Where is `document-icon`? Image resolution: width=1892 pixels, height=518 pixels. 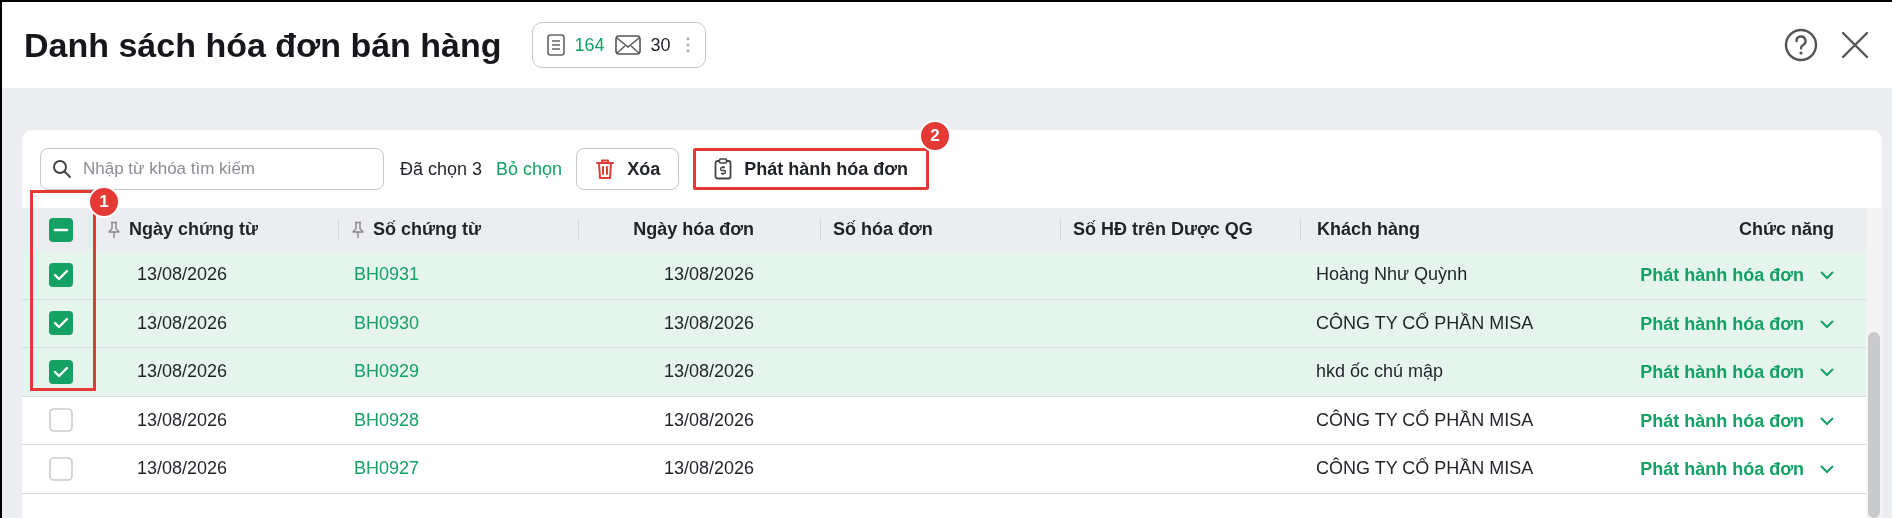
document-icon is located at coordinates (555, 45).